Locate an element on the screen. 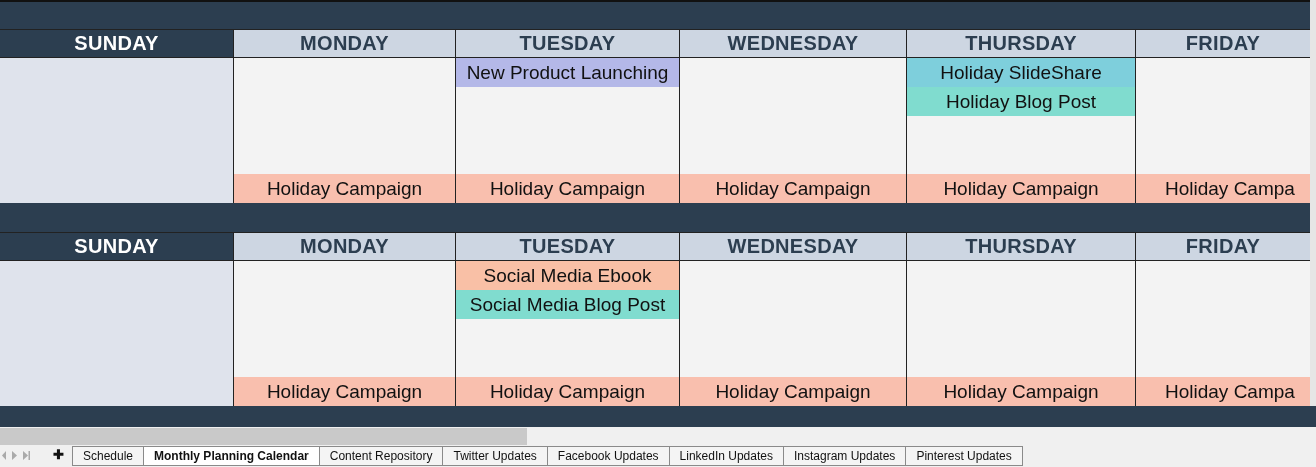 The image size is (1316, 467). event-label: Holiday Blog Post is located at coordinates (1021, 101).